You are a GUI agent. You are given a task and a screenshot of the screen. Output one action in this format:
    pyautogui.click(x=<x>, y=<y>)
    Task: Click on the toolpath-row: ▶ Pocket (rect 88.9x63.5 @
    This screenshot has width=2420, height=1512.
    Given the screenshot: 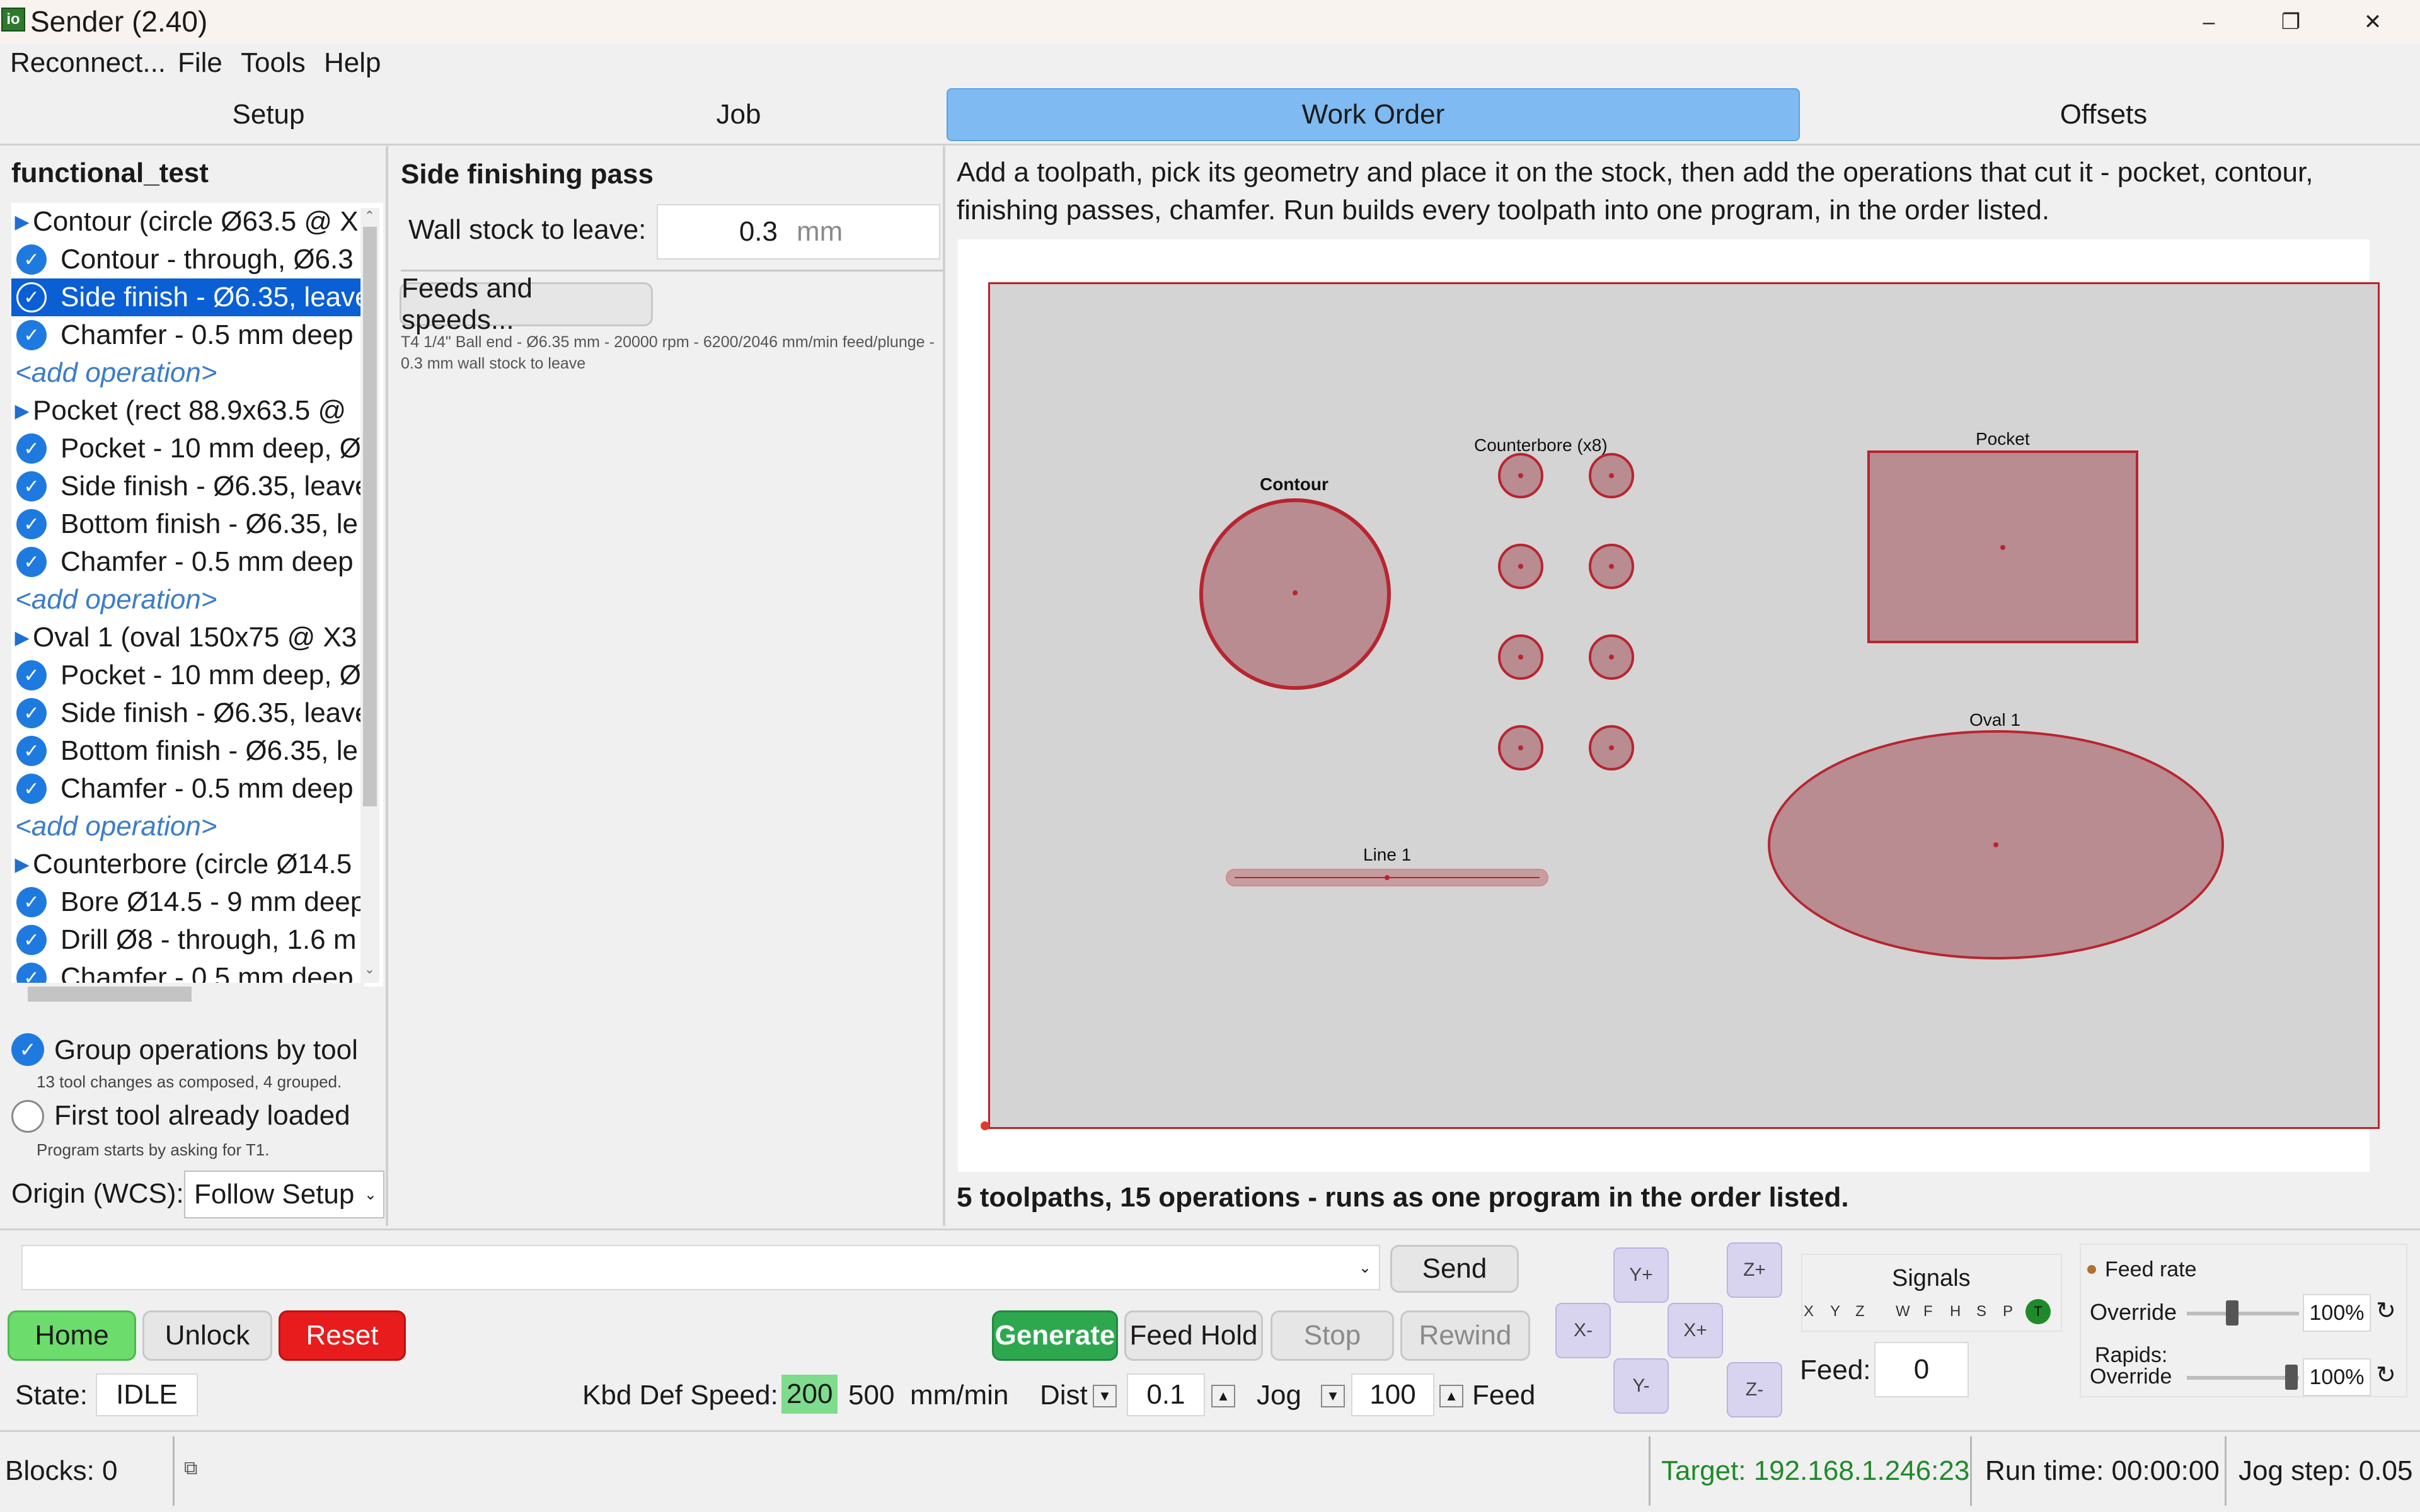 What is the action you would take?
    pyautogui.click(x=187, y=411)
    